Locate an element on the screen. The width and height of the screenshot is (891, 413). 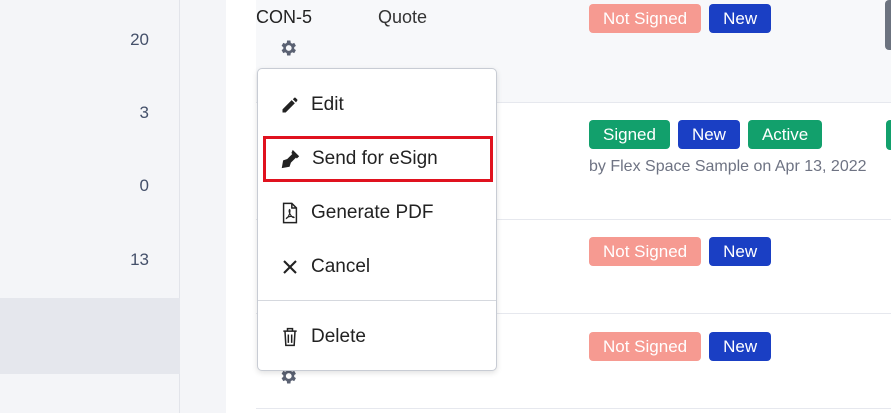
x-icon is located at coordinates (290, 267).